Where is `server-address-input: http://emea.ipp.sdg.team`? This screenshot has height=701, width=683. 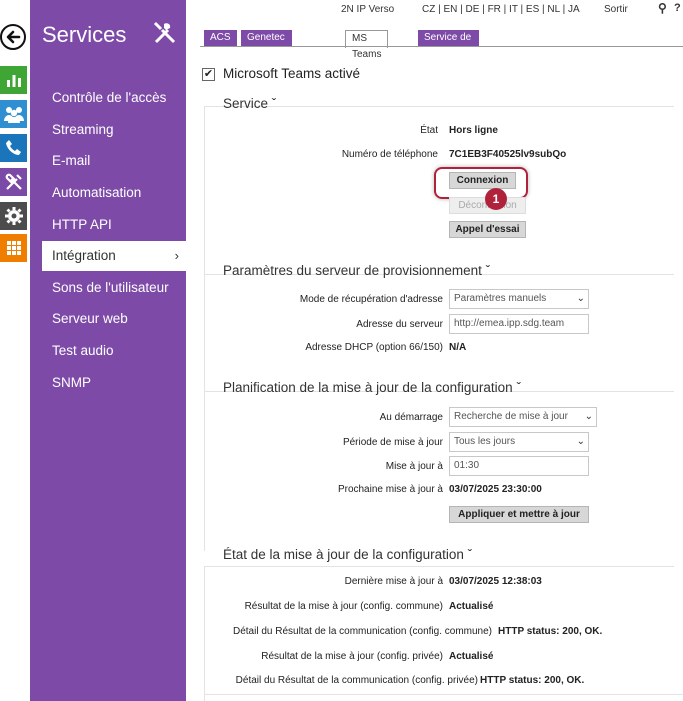 server-address-input: http://emea.ipp.sdg.team is located at coordinates (519, 324).